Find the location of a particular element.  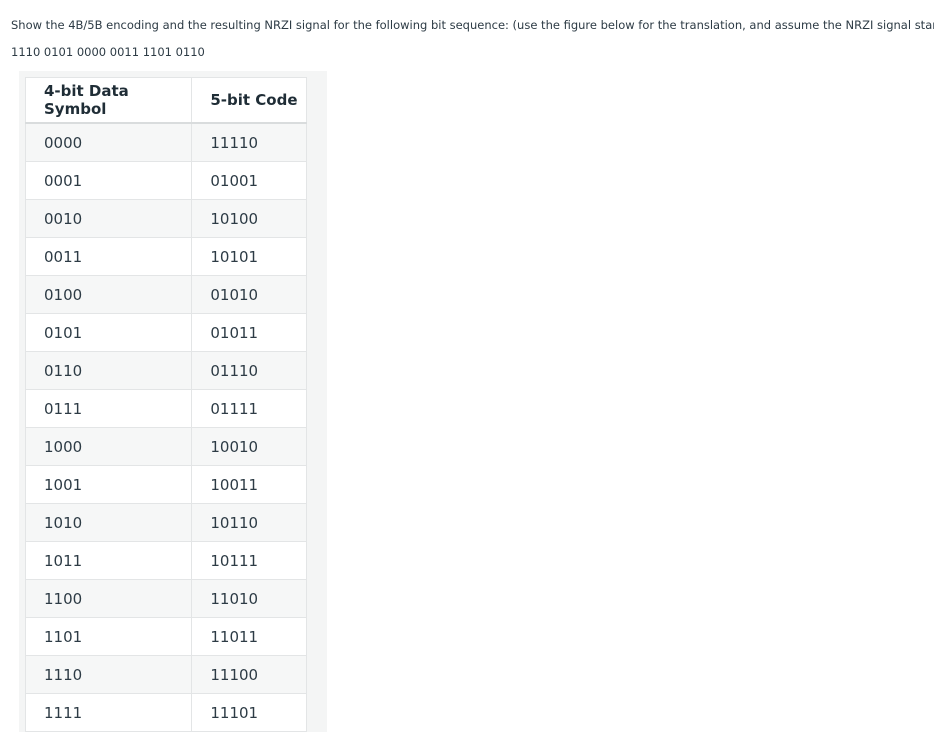

table-row: 0010 10100 is located at coordinates (165, 218).